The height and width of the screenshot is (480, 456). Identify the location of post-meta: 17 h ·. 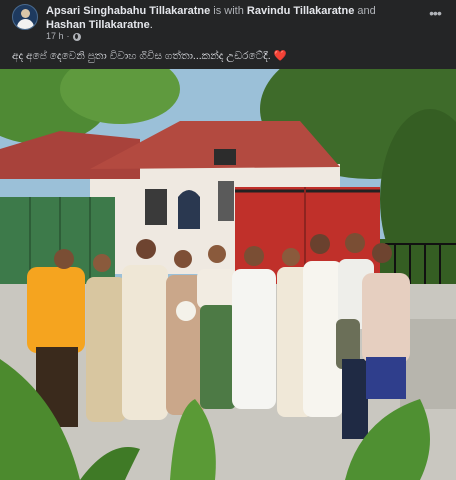
(63, 36).